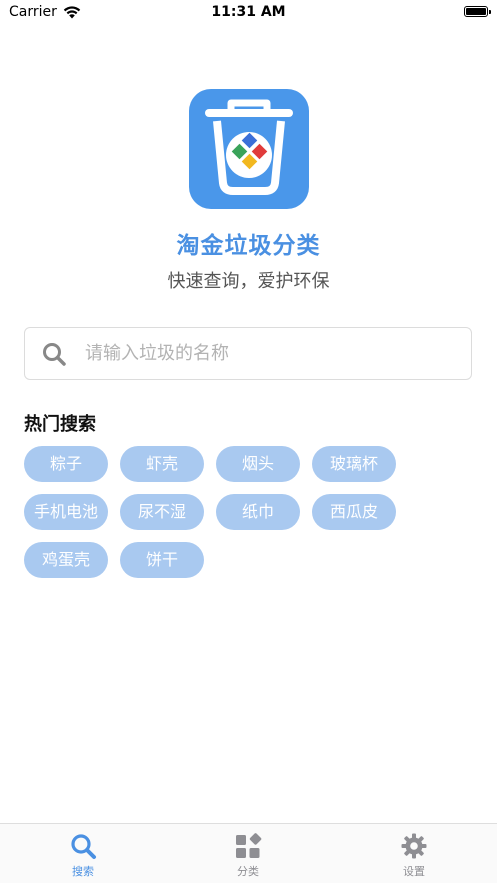 This screenshot has height=883, width=497. I want to click on tab-bar: 搜索 分类 设置, so click(248, 853).